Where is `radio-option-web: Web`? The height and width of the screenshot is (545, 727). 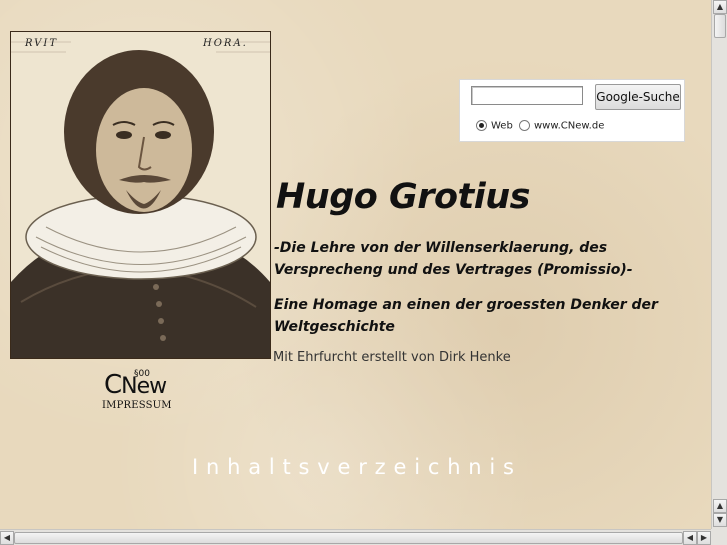 radio-option-web: Web is located at coordinates (494, 126).